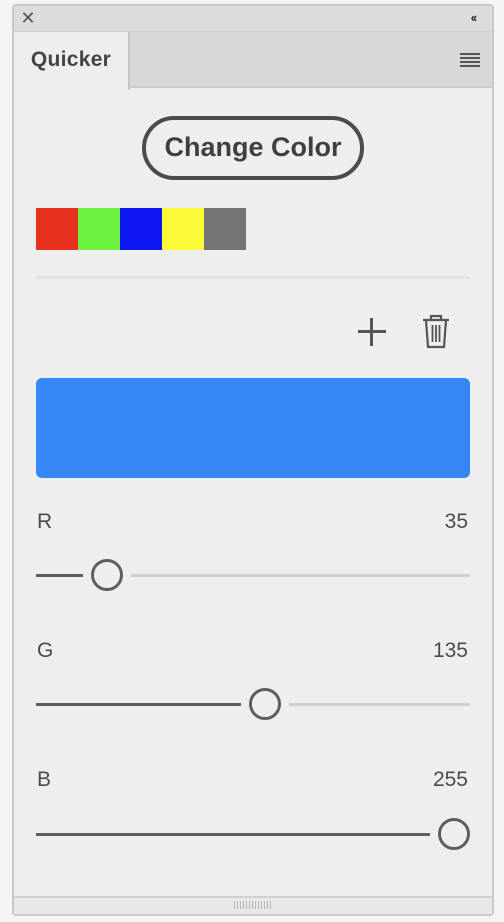  I want to click on slider-r-thumb, so click(107, 575).